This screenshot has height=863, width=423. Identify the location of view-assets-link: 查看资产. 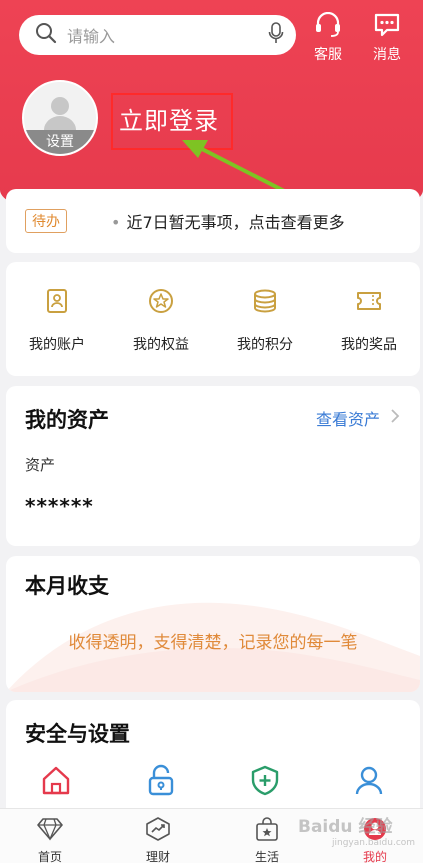
(358, 418).